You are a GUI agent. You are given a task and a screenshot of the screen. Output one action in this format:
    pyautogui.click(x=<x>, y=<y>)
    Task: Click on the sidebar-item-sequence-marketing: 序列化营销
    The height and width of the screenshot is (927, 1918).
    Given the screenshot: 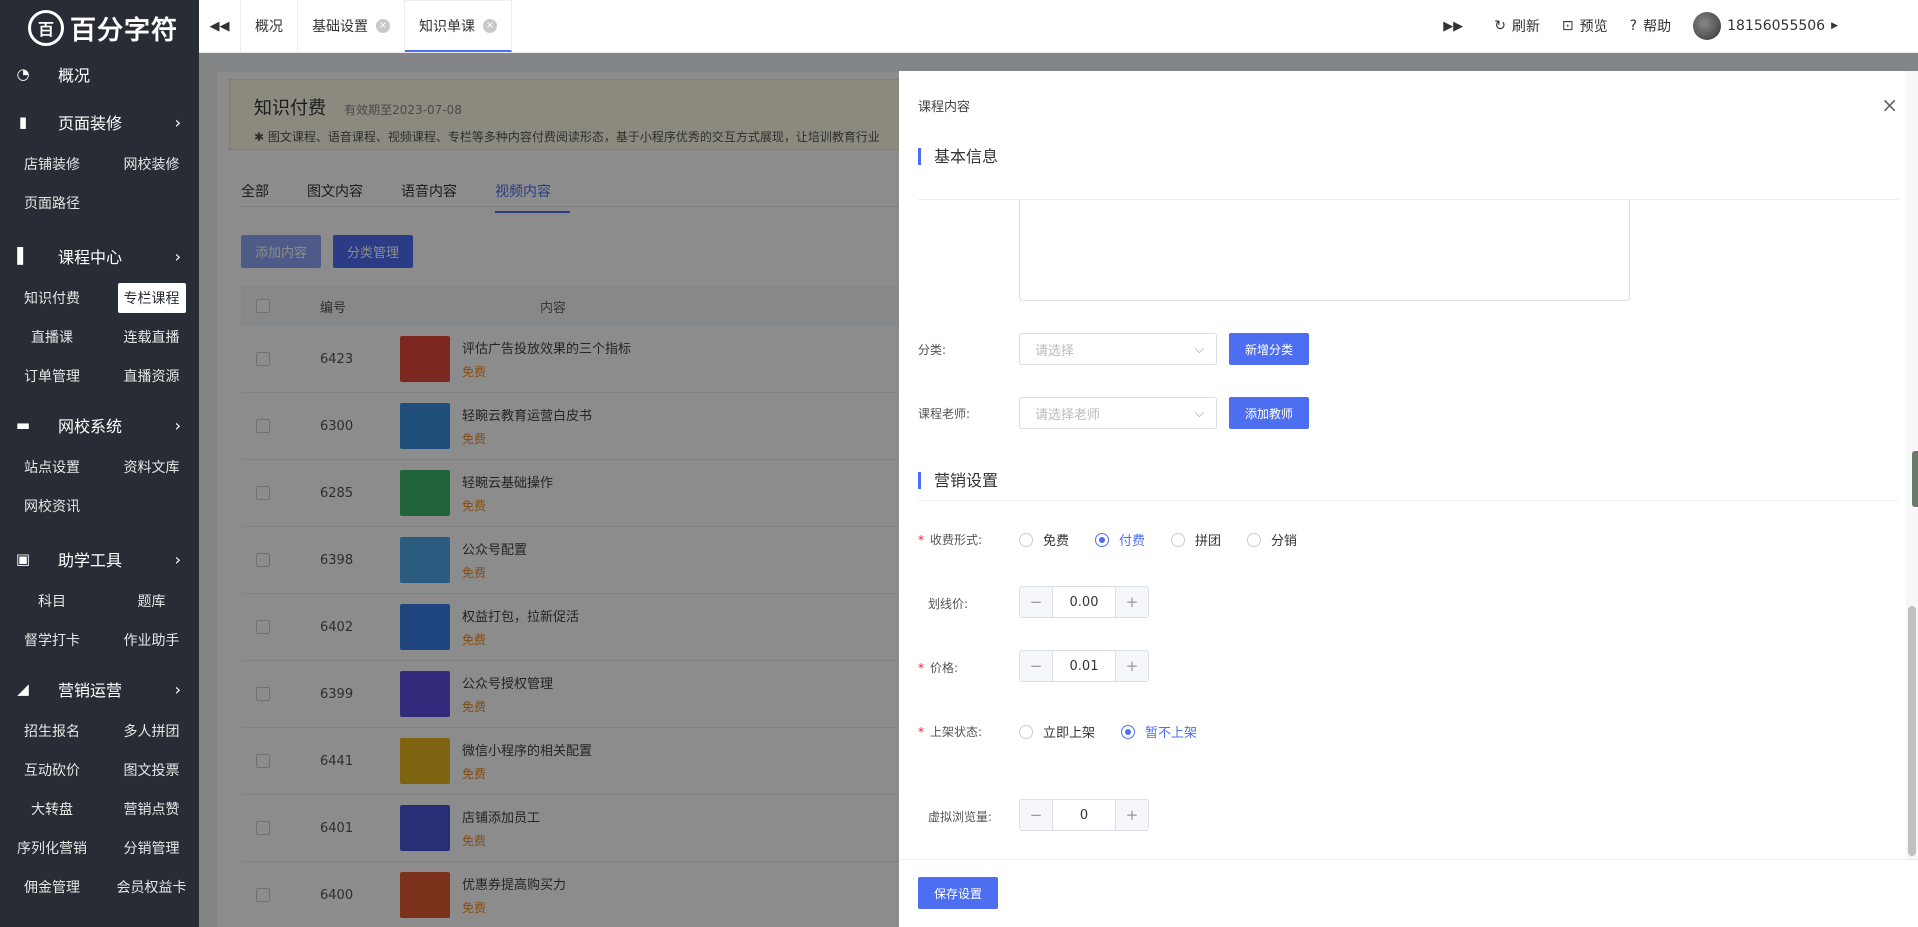 What is the action you would take?
    pyautogui.click(x=52, y=847)
    